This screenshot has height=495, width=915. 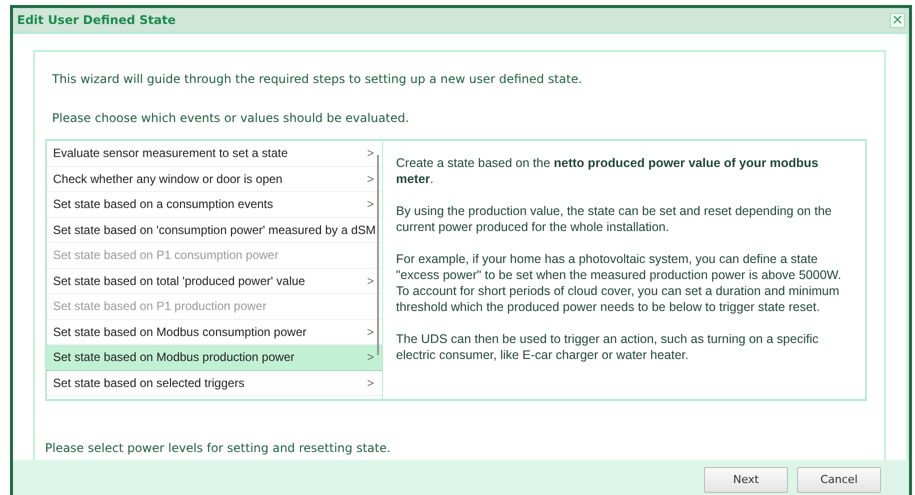 What do you see at coordinates (318, 79) in the screenshot?
I see `intro-text: This wizard will guide through the required steps to setting up a new user defined state.` at bounding box center [318, 79].